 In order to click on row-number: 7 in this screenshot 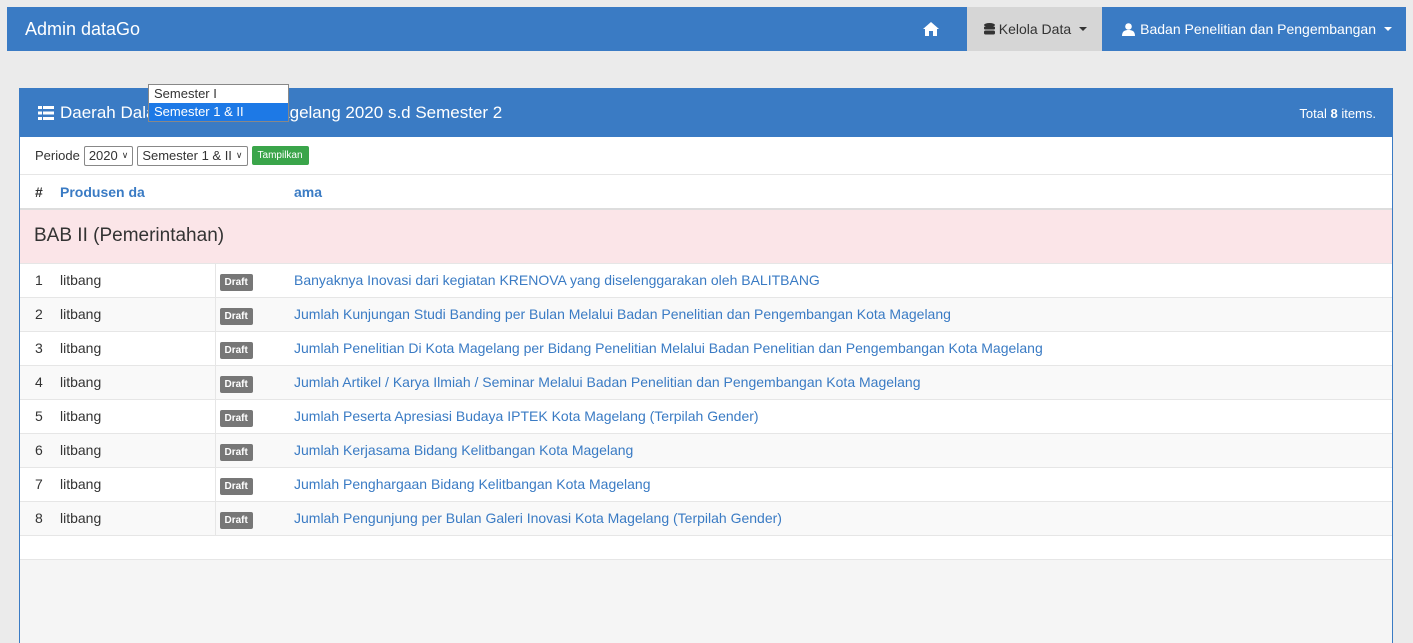, I will do `click(40, 484)`.